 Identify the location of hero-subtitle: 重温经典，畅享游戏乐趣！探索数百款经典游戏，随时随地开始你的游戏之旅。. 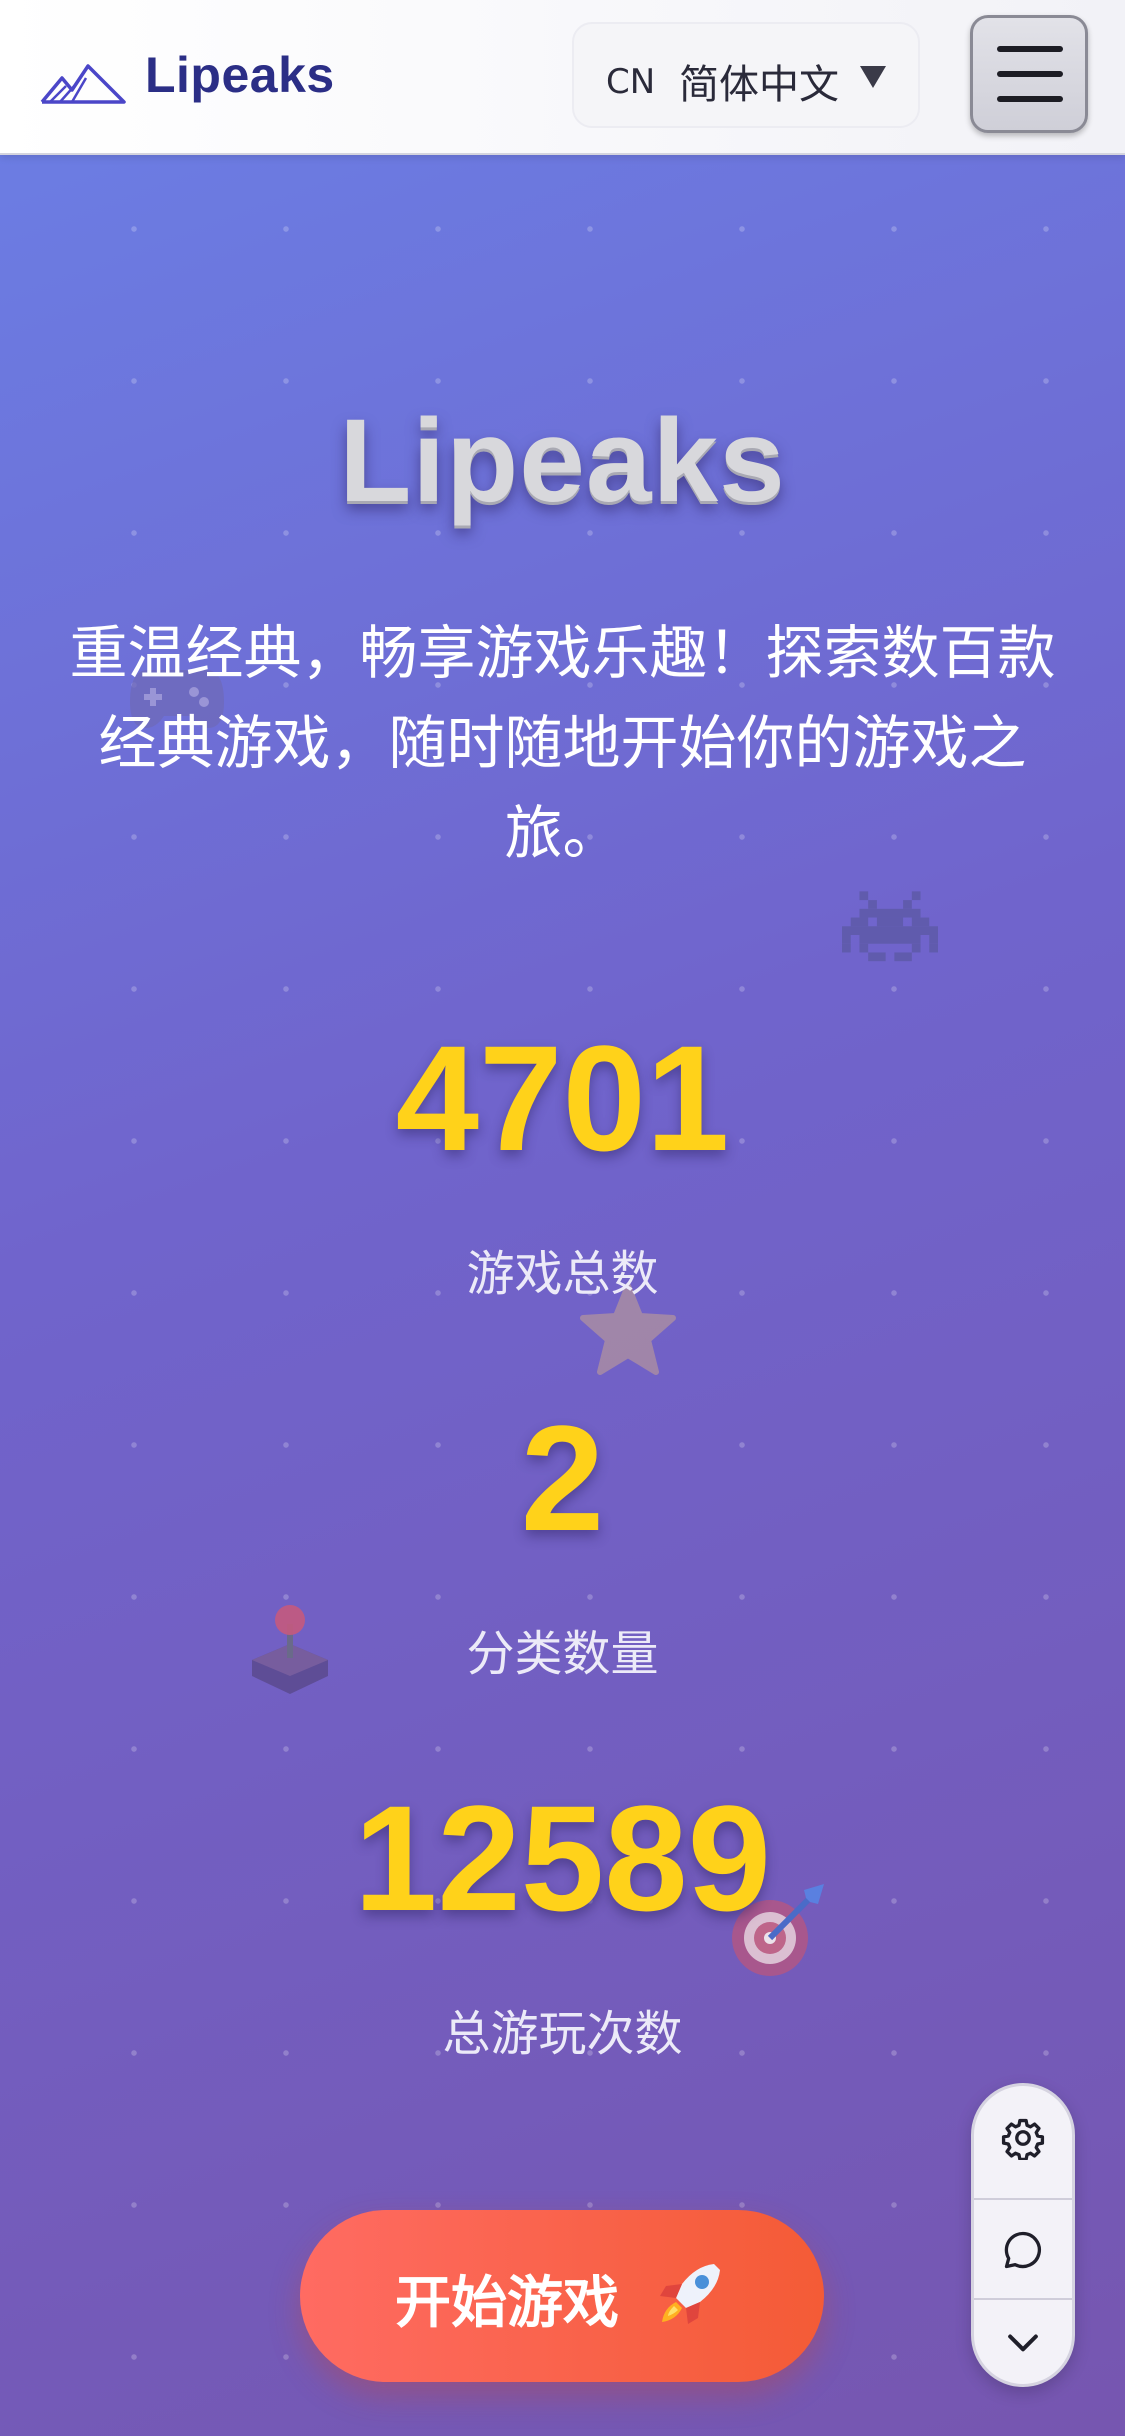
(562, 743).